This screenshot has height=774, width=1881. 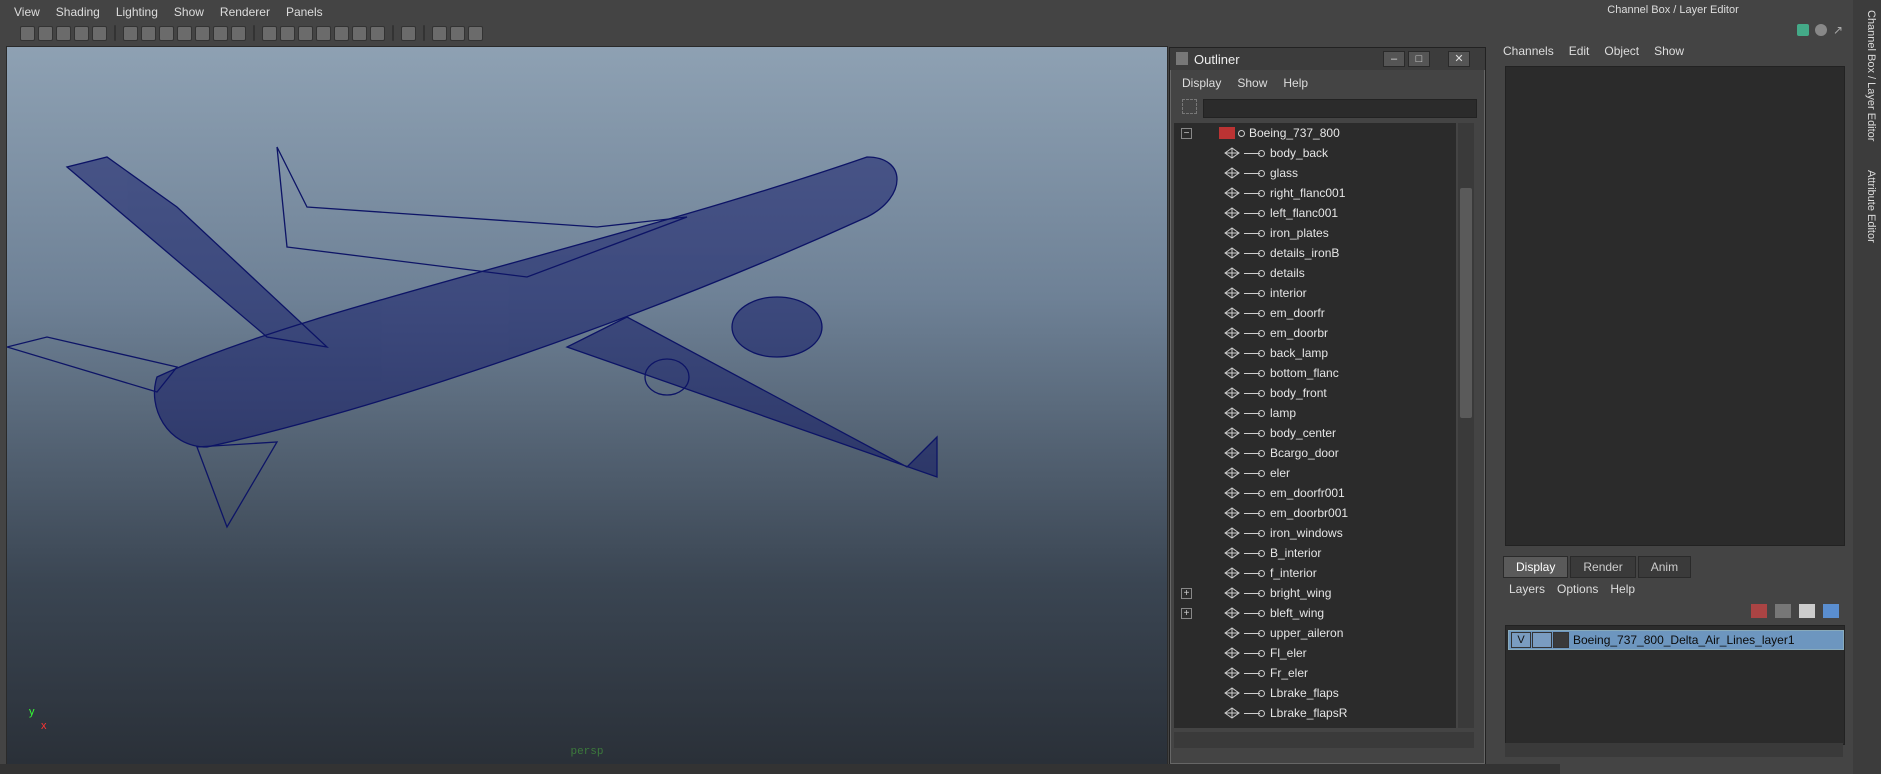 I want to click on outliner-item: interior, so click(x=1315, y=293).